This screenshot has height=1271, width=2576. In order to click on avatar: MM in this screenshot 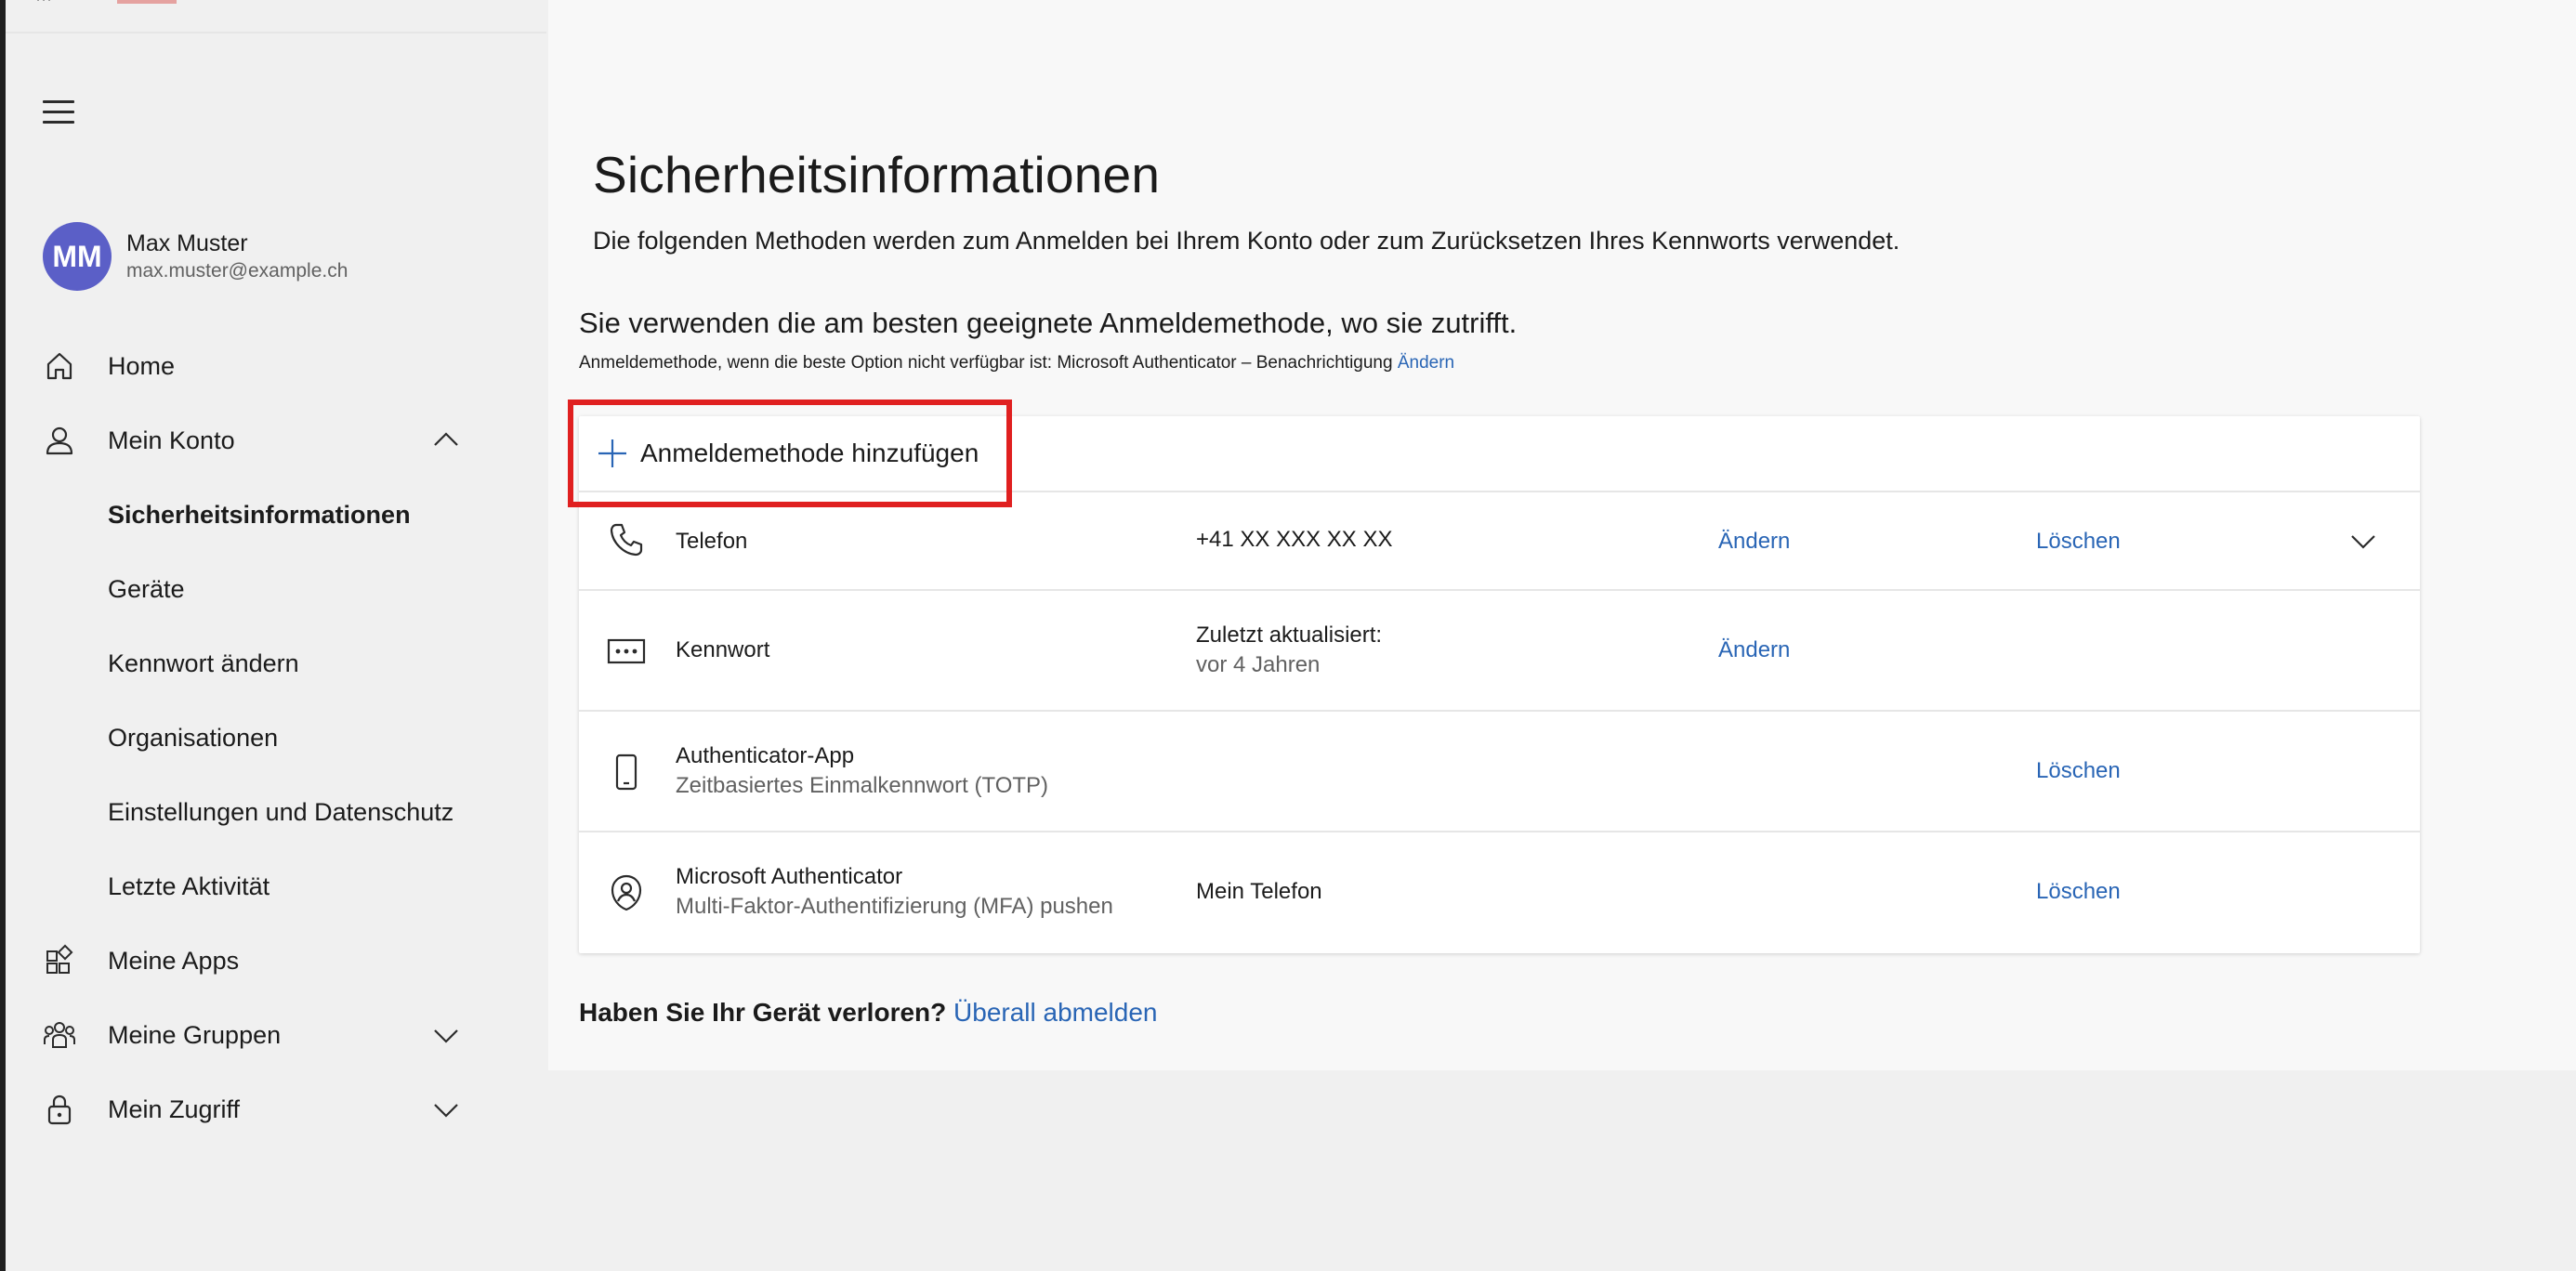, I will do `click(77, 257)`.